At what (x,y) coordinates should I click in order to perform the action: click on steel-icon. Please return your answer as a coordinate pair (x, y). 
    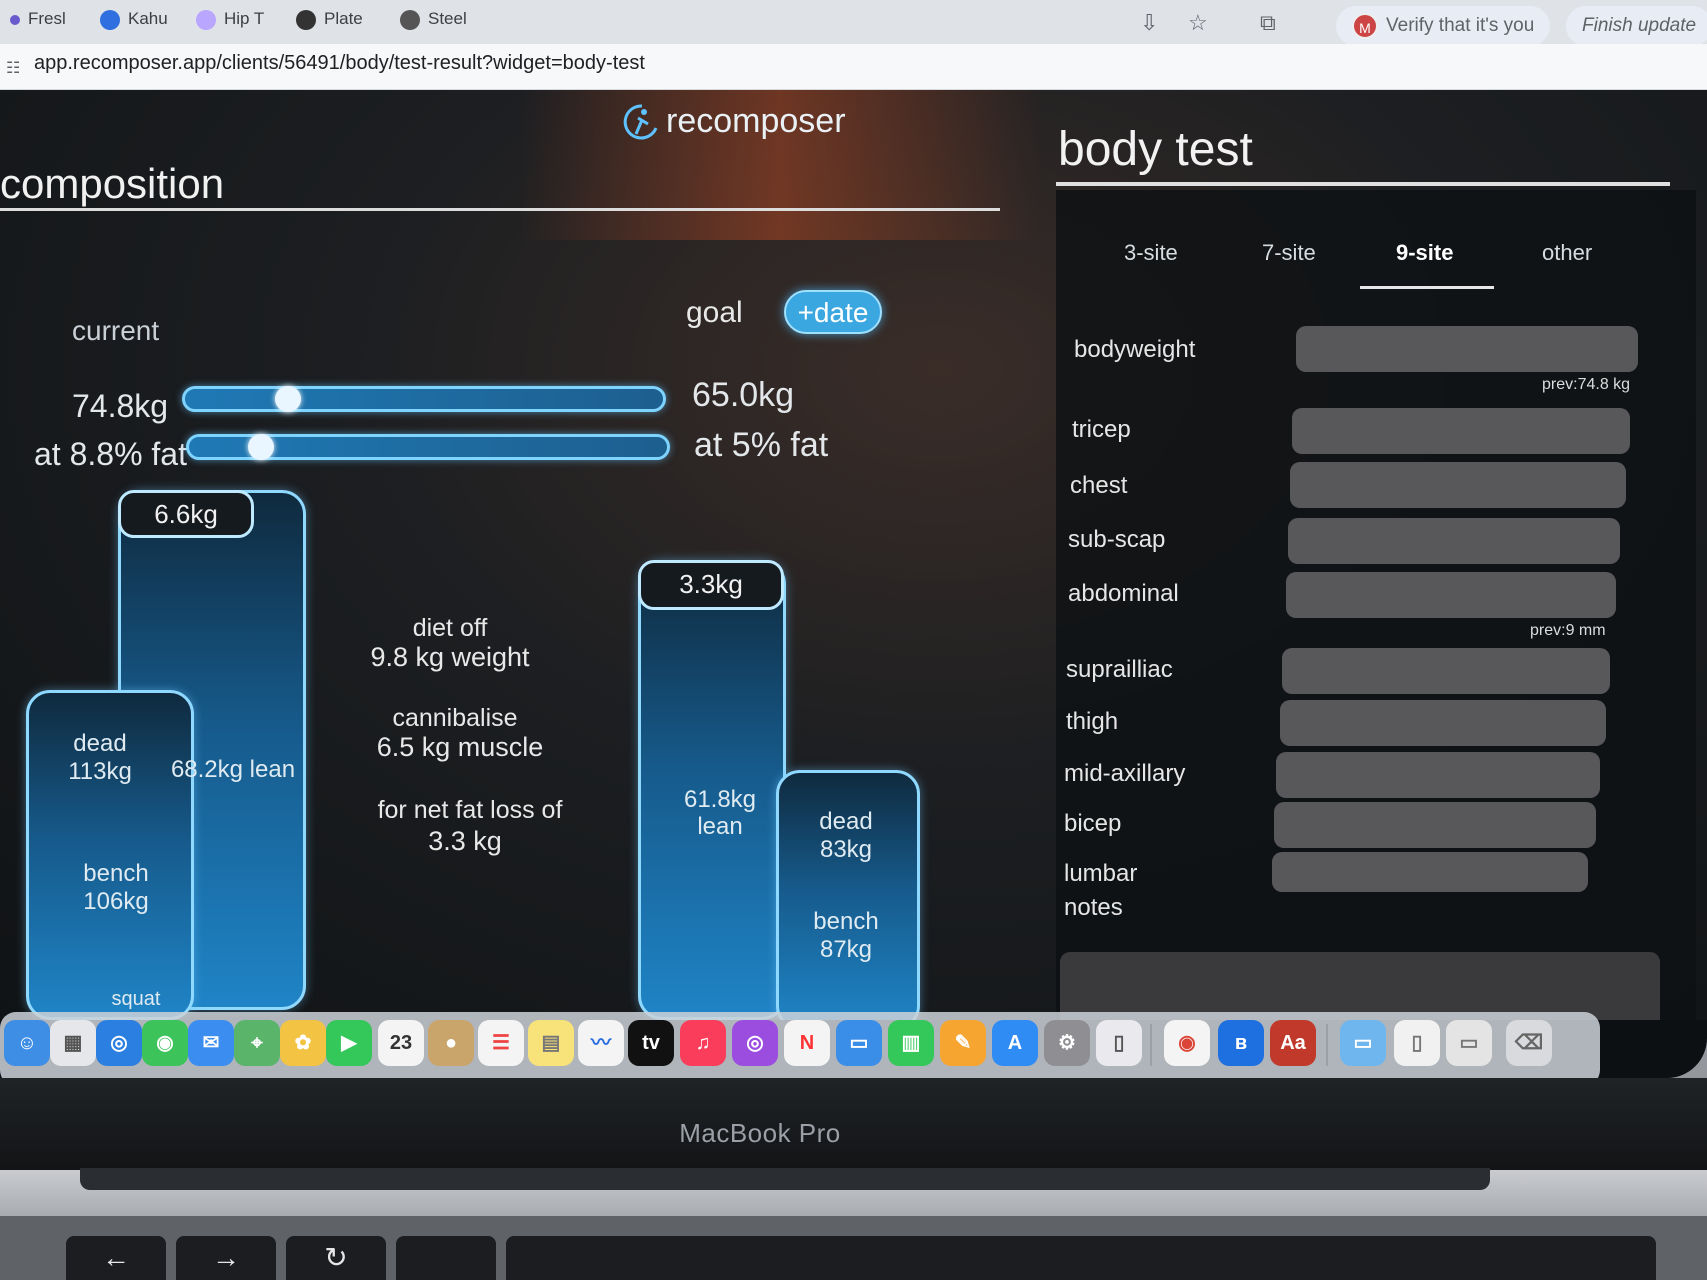
    Looking at the image, I should click on (410, 19).